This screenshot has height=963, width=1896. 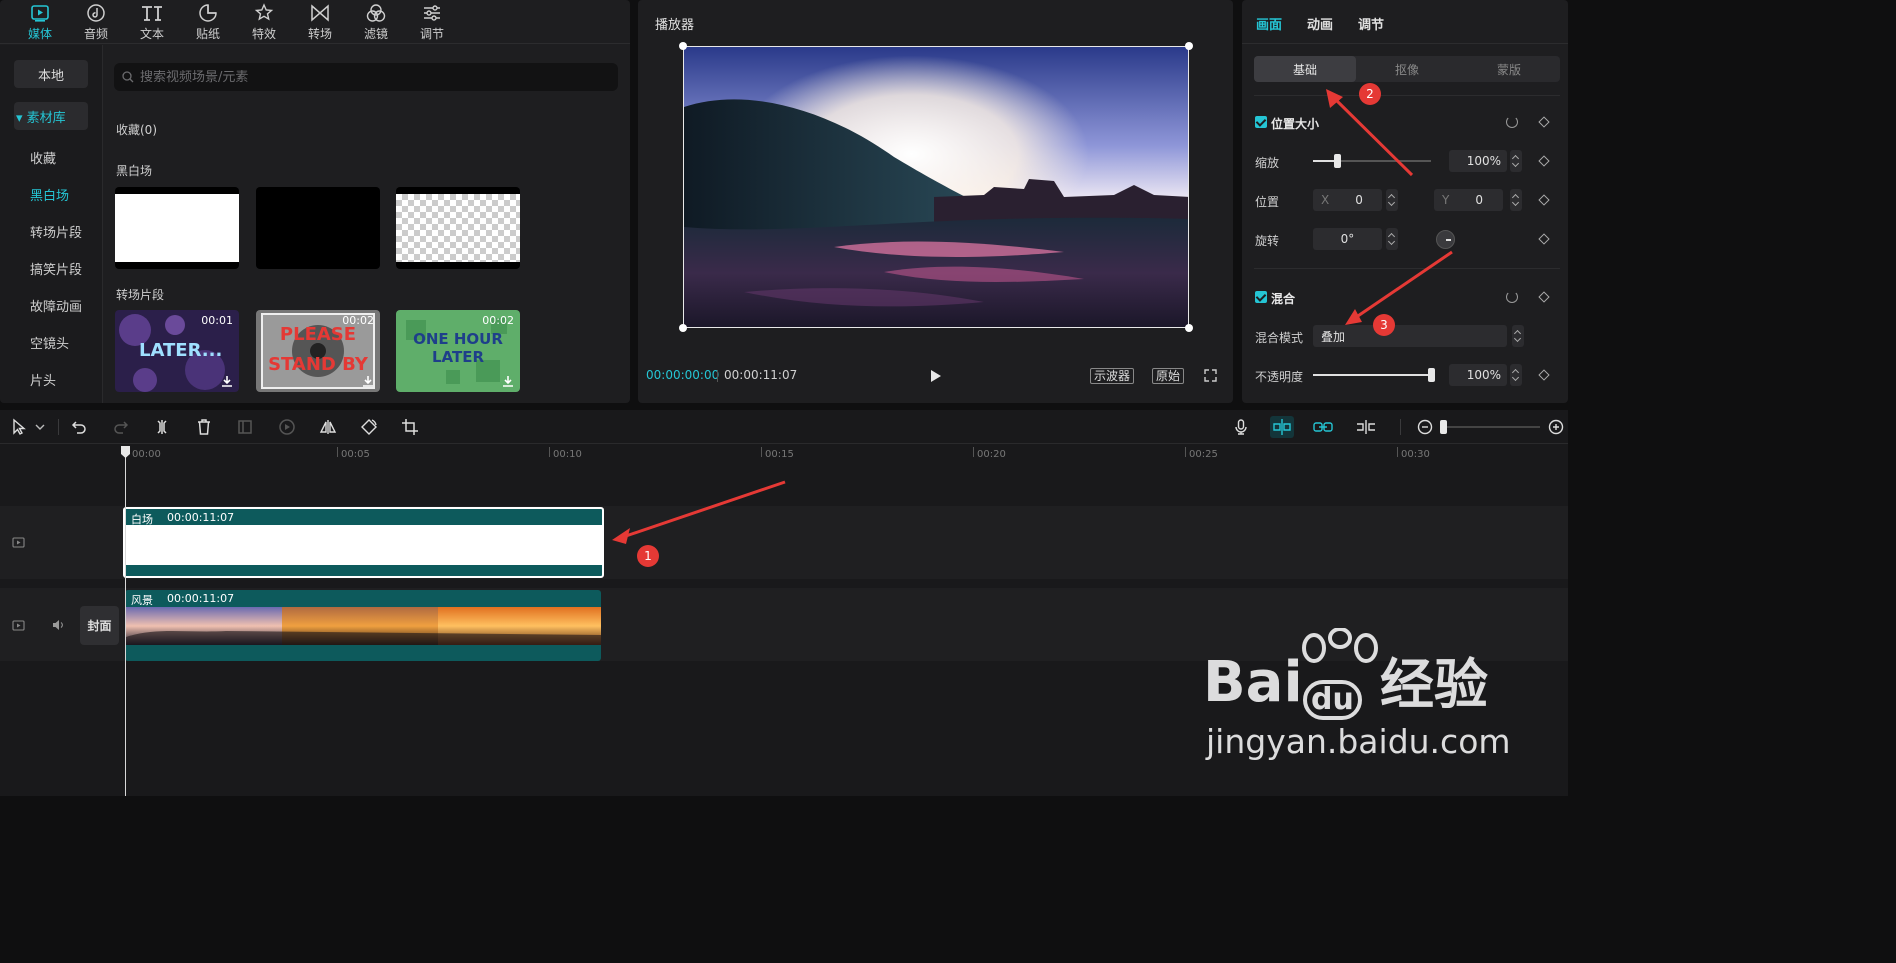 What do you see at coordinates (1434, 684) in the screenshot?
I see `watermark-cn: 经验` at bounding box center [1434, 684].